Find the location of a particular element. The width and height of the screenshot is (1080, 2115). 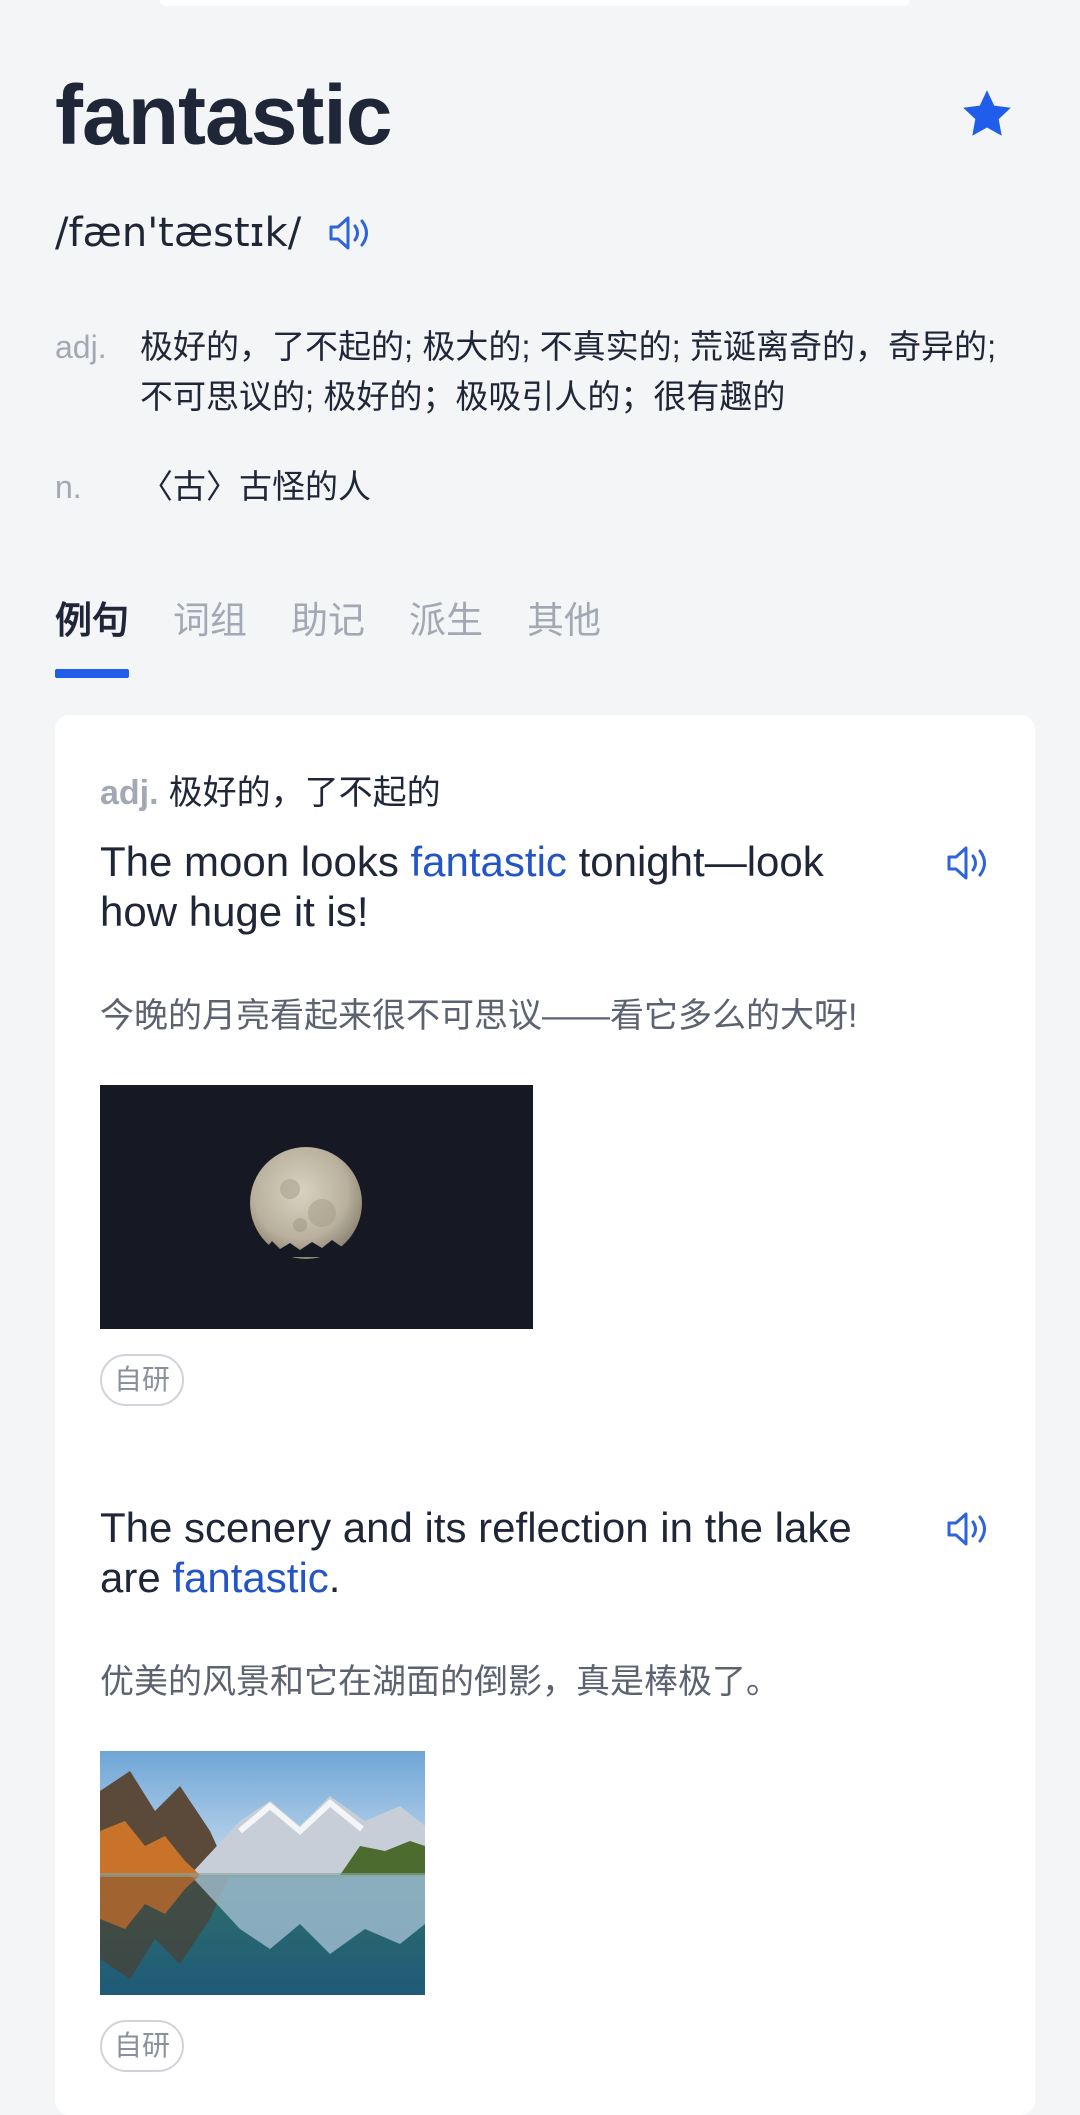

tab-derivatives: 派生 is located at coordinates (446, 628).